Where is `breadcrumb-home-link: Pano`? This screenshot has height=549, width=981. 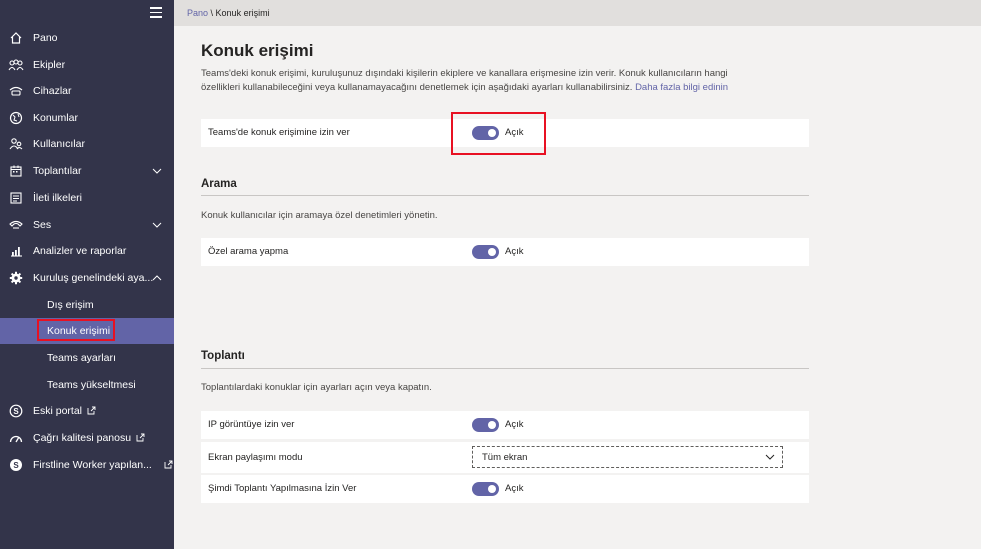 breadcrumb-home-link: Pano is located at coordinates (197, 13).